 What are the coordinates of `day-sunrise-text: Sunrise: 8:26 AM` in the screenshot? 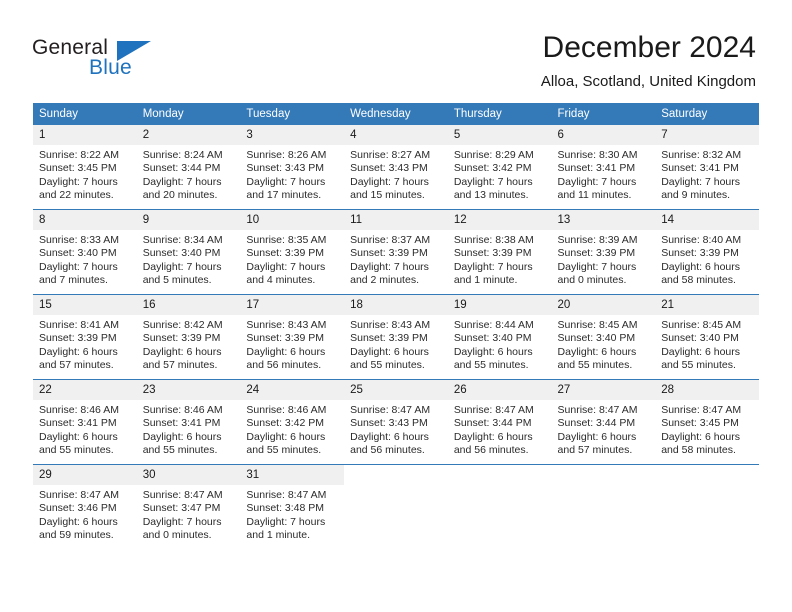 It's located at (286, 155).